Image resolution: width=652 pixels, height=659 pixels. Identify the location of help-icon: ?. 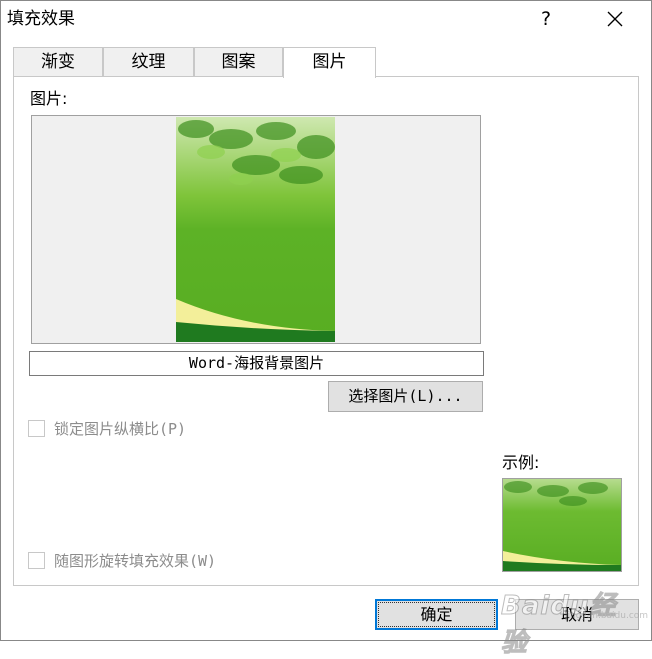
(546, 19).